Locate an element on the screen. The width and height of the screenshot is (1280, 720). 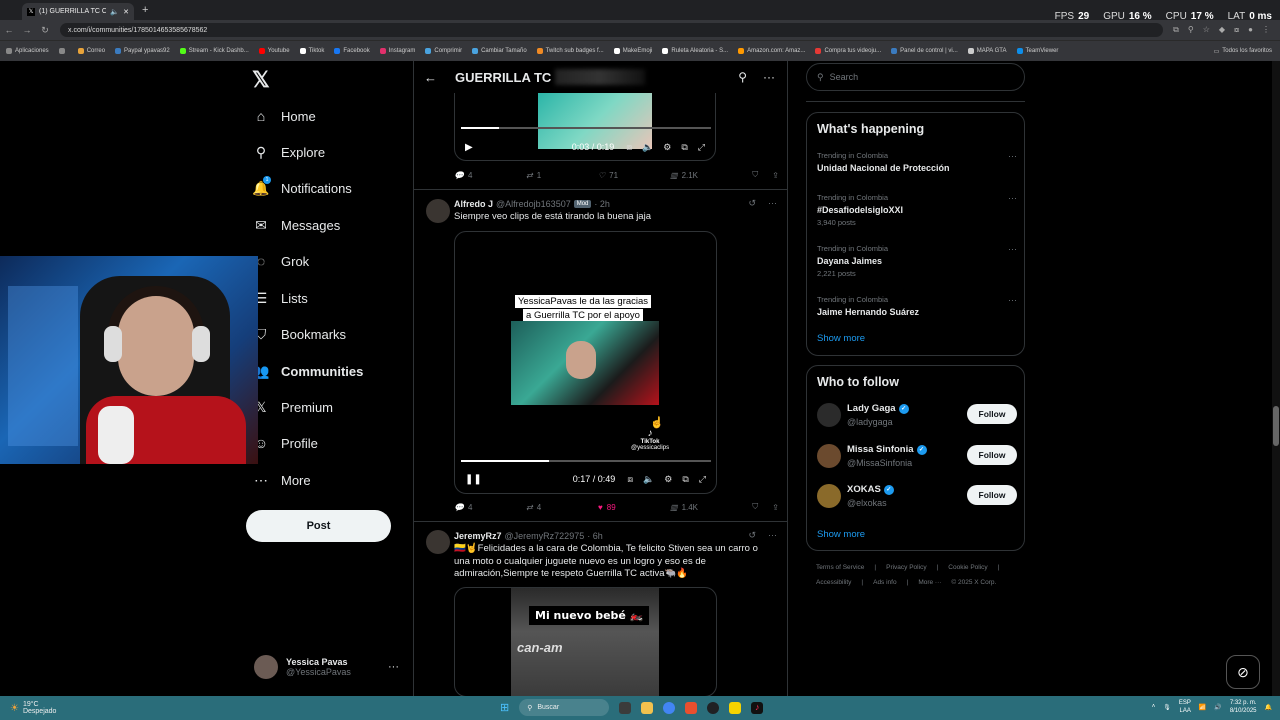
mic-icon: 🎙 is located at coordinates (1167, 707).